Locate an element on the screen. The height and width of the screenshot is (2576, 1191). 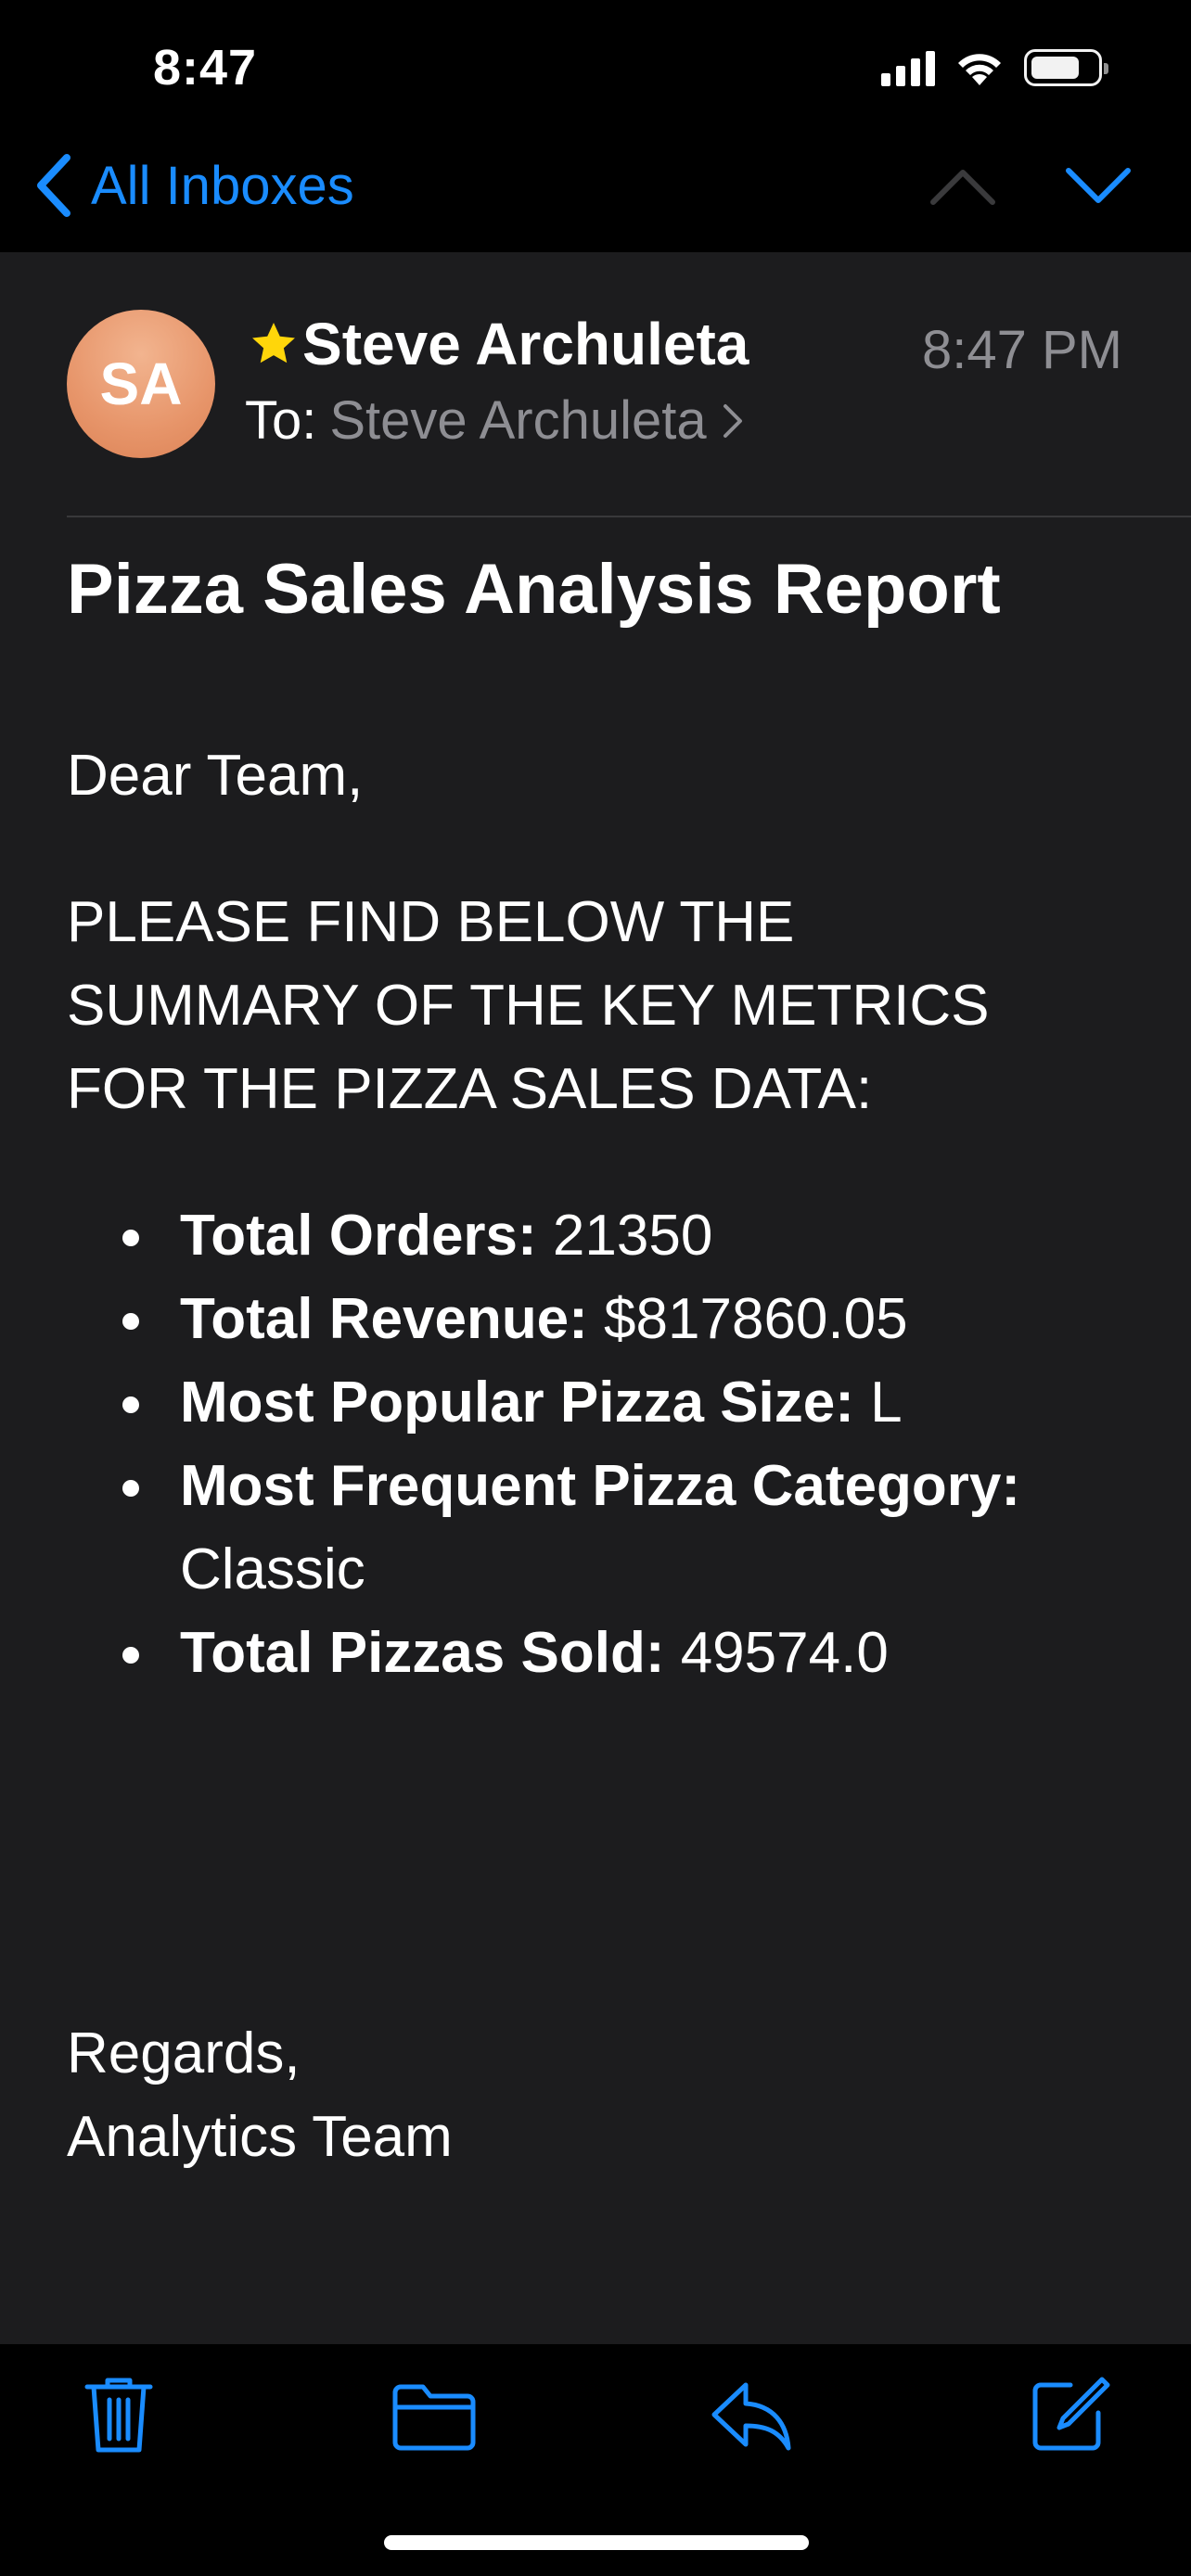
delete-button is located at coordinates (119, 2417).